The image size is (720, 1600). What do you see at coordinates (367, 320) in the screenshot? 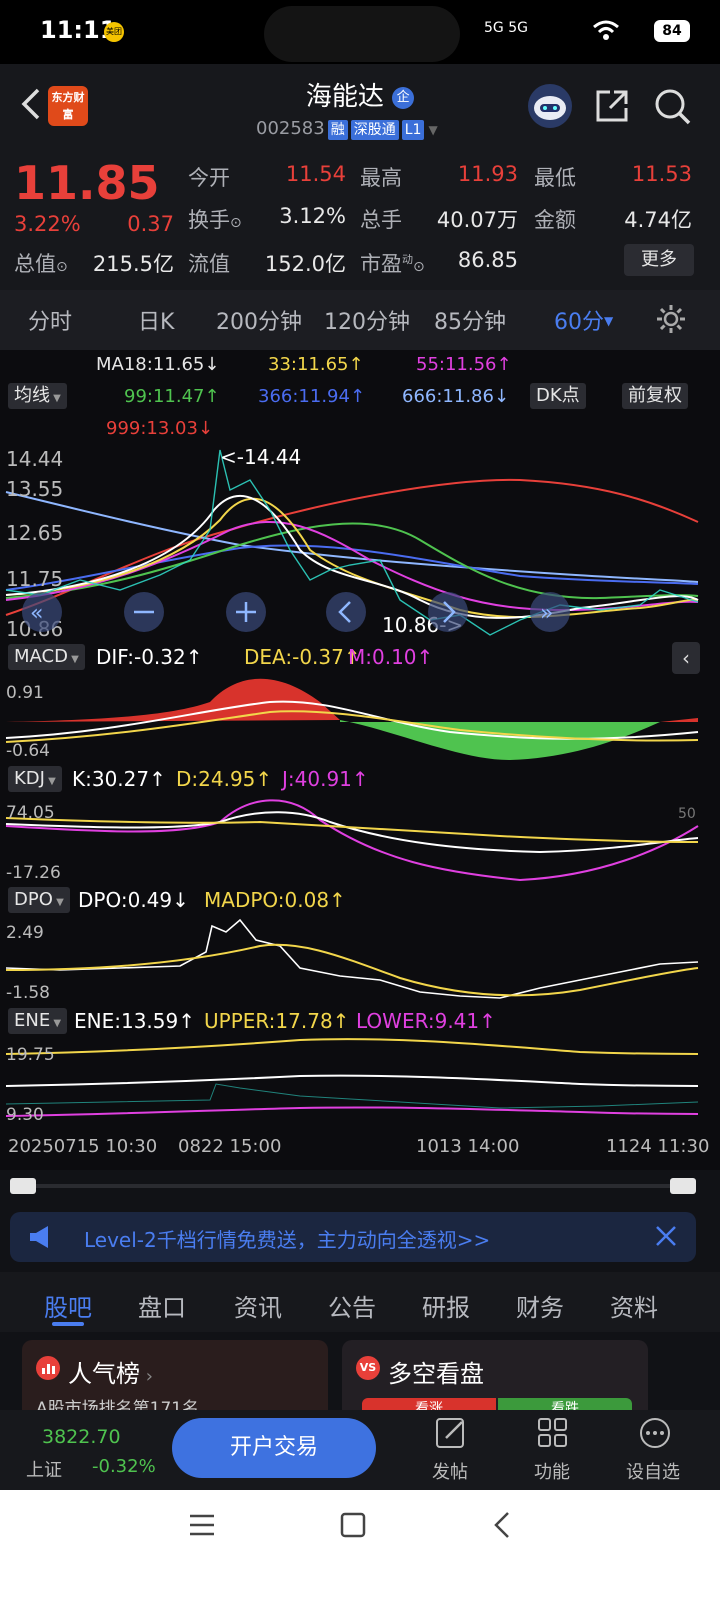
I see `tab-120min: 120分钟` at bounding box center [367, 320].